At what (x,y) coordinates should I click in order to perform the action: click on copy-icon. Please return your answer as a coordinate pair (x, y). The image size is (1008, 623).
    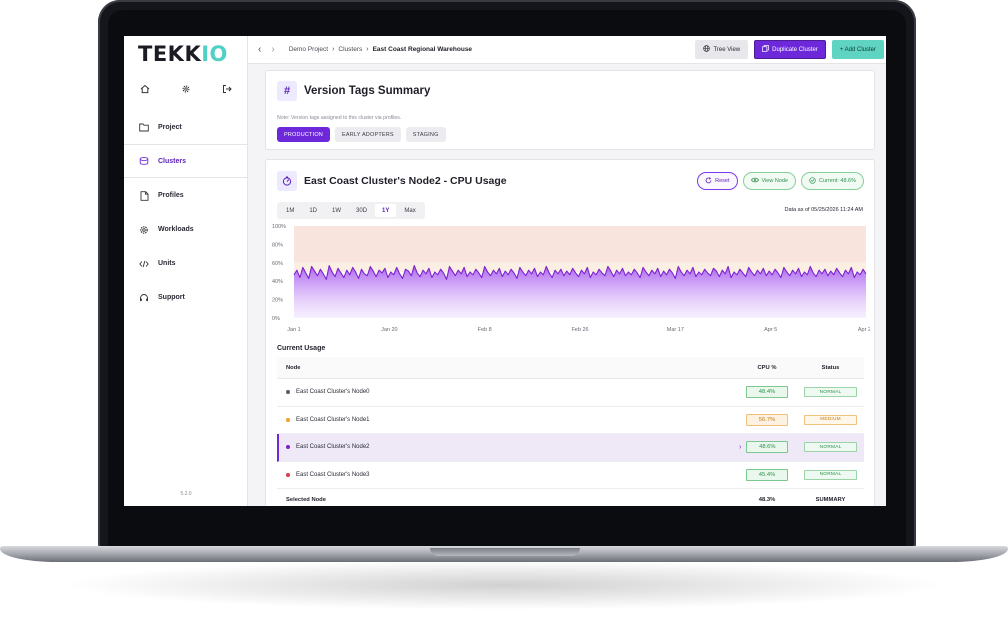
    Looking at the image, I should click on (765, 49).